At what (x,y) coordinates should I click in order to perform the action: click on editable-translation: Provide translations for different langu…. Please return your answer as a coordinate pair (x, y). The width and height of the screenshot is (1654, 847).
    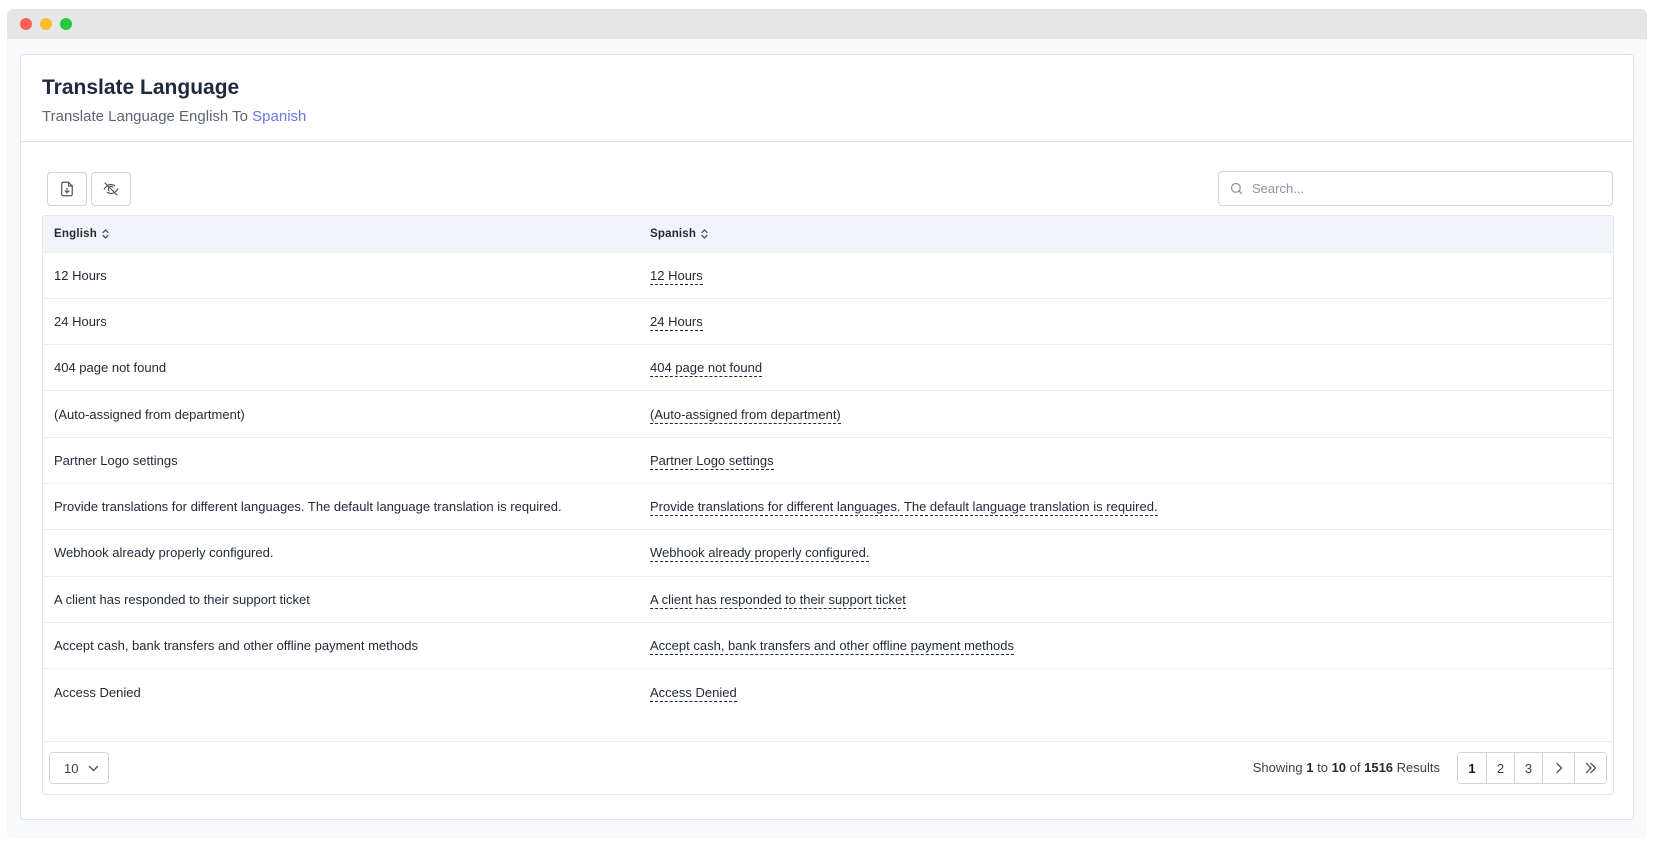
    Looking at the image, I should click on (904, 508).